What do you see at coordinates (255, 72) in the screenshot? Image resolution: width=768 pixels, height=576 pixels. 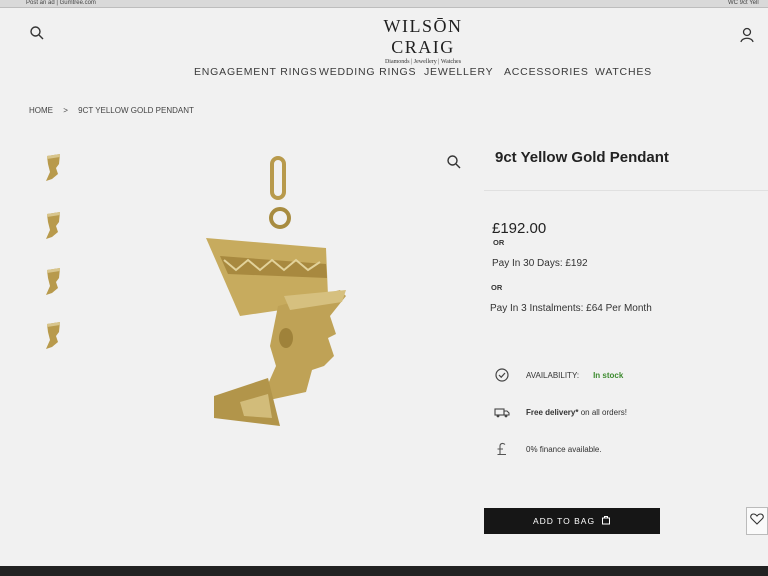 I see `nav-engagement-rings: ENGAGEMENT RINGS` at bounding box center [255, 72].